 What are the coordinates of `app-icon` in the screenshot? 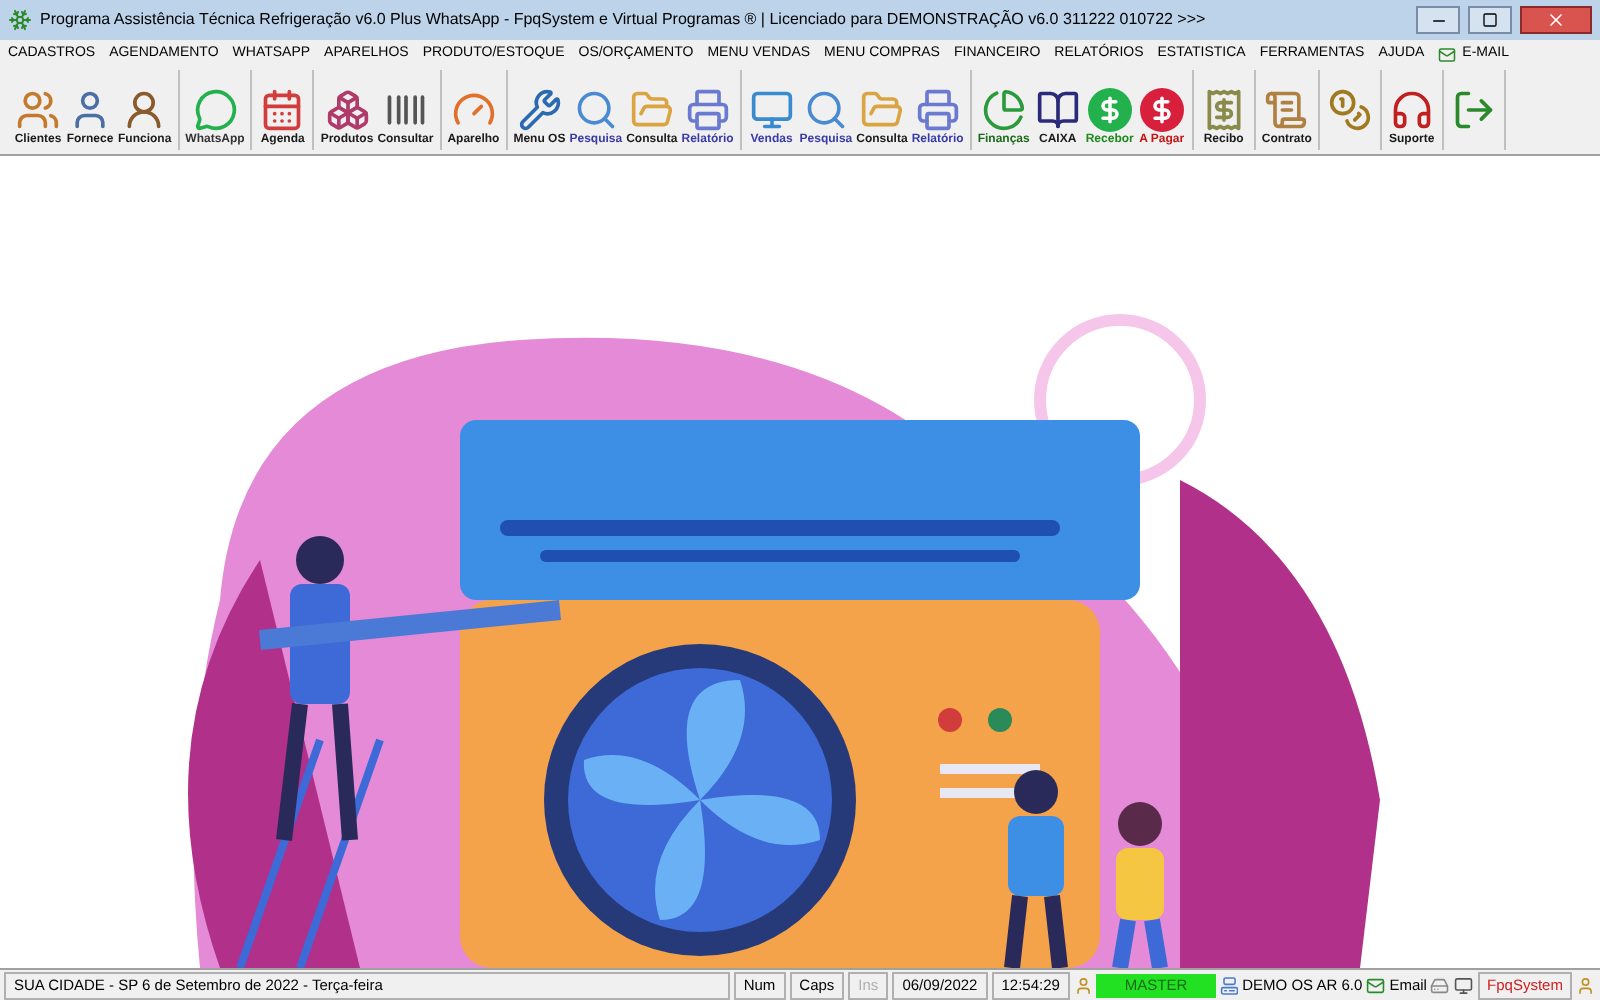 It's located at (20, 20).